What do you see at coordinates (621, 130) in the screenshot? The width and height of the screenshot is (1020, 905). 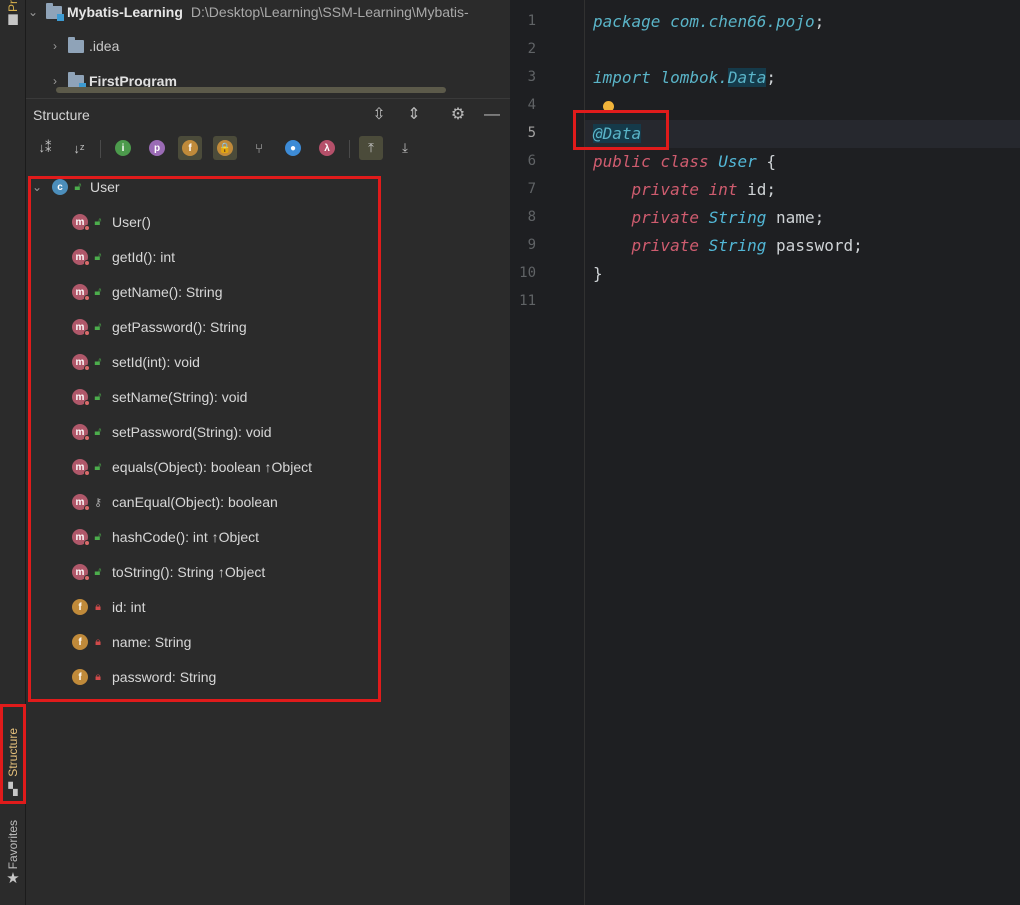 I see `highlight-box-annotation` at bounding box center [621, 130].